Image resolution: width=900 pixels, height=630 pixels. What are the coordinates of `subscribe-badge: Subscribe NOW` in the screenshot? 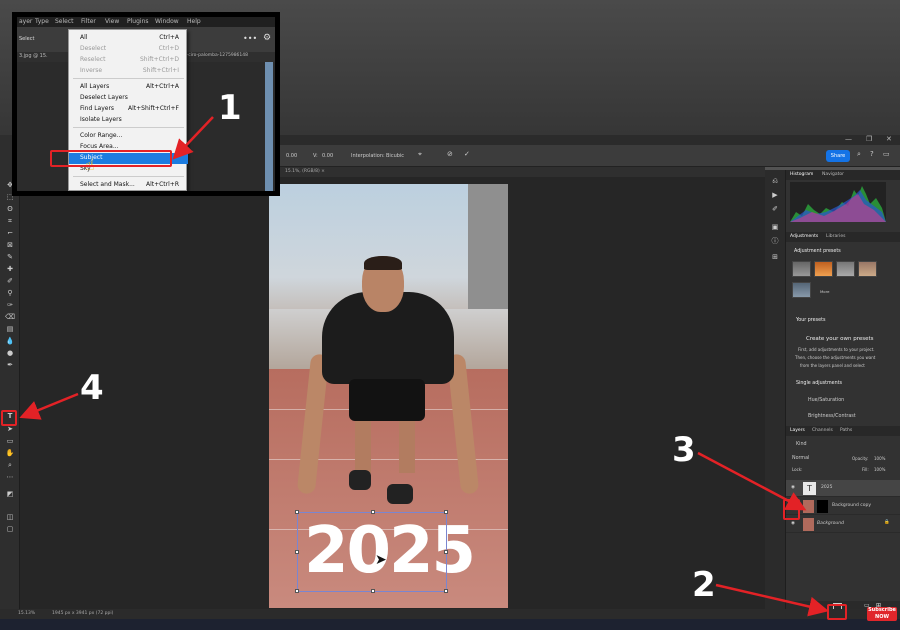 It's located at (882, 614).